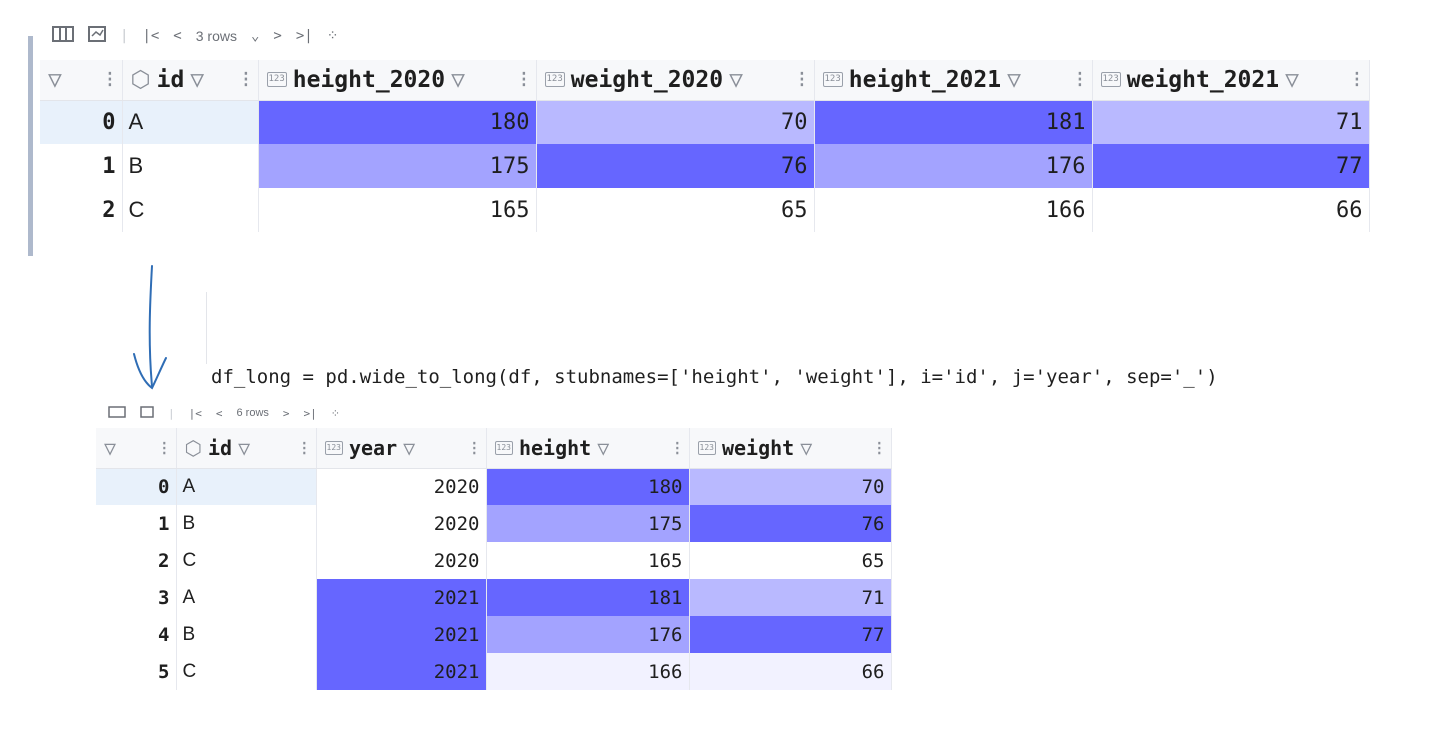  I want to click on weight-cell: 66, so click(790, 671).